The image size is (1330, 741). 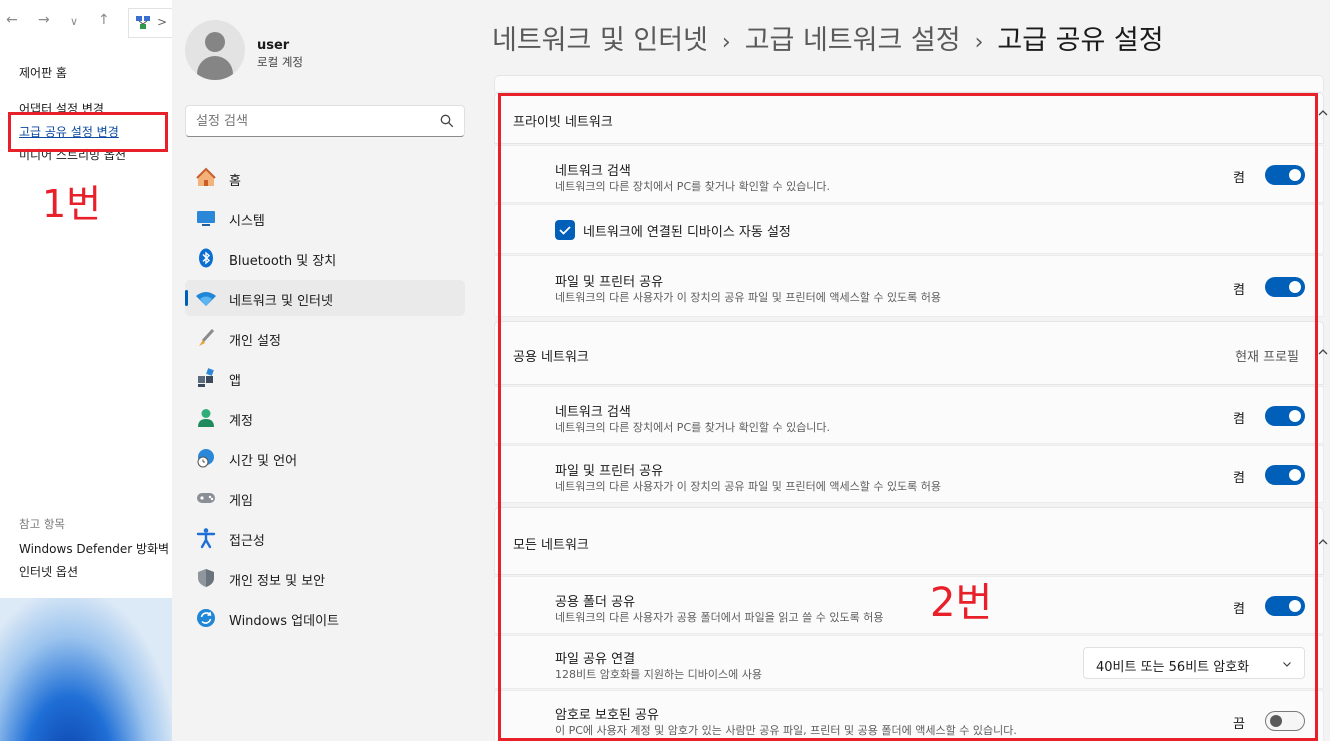 What do you see at coordinates (325, 178) in the screenshot?
I see `nav-item-home: 홈` at bounding box center [325, 178].